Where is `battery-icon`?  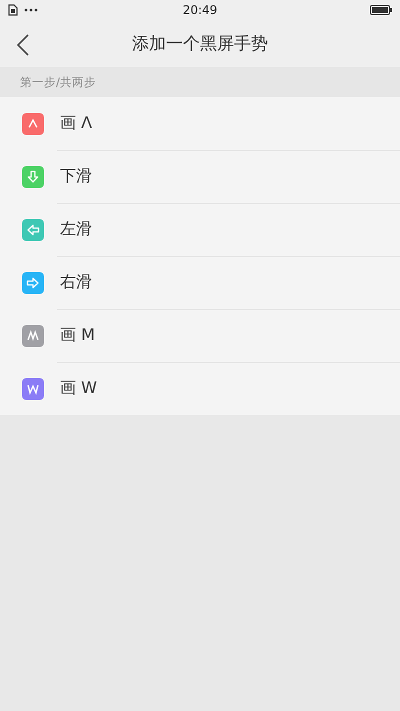
battery-icon is located at coordinates (381, 10).